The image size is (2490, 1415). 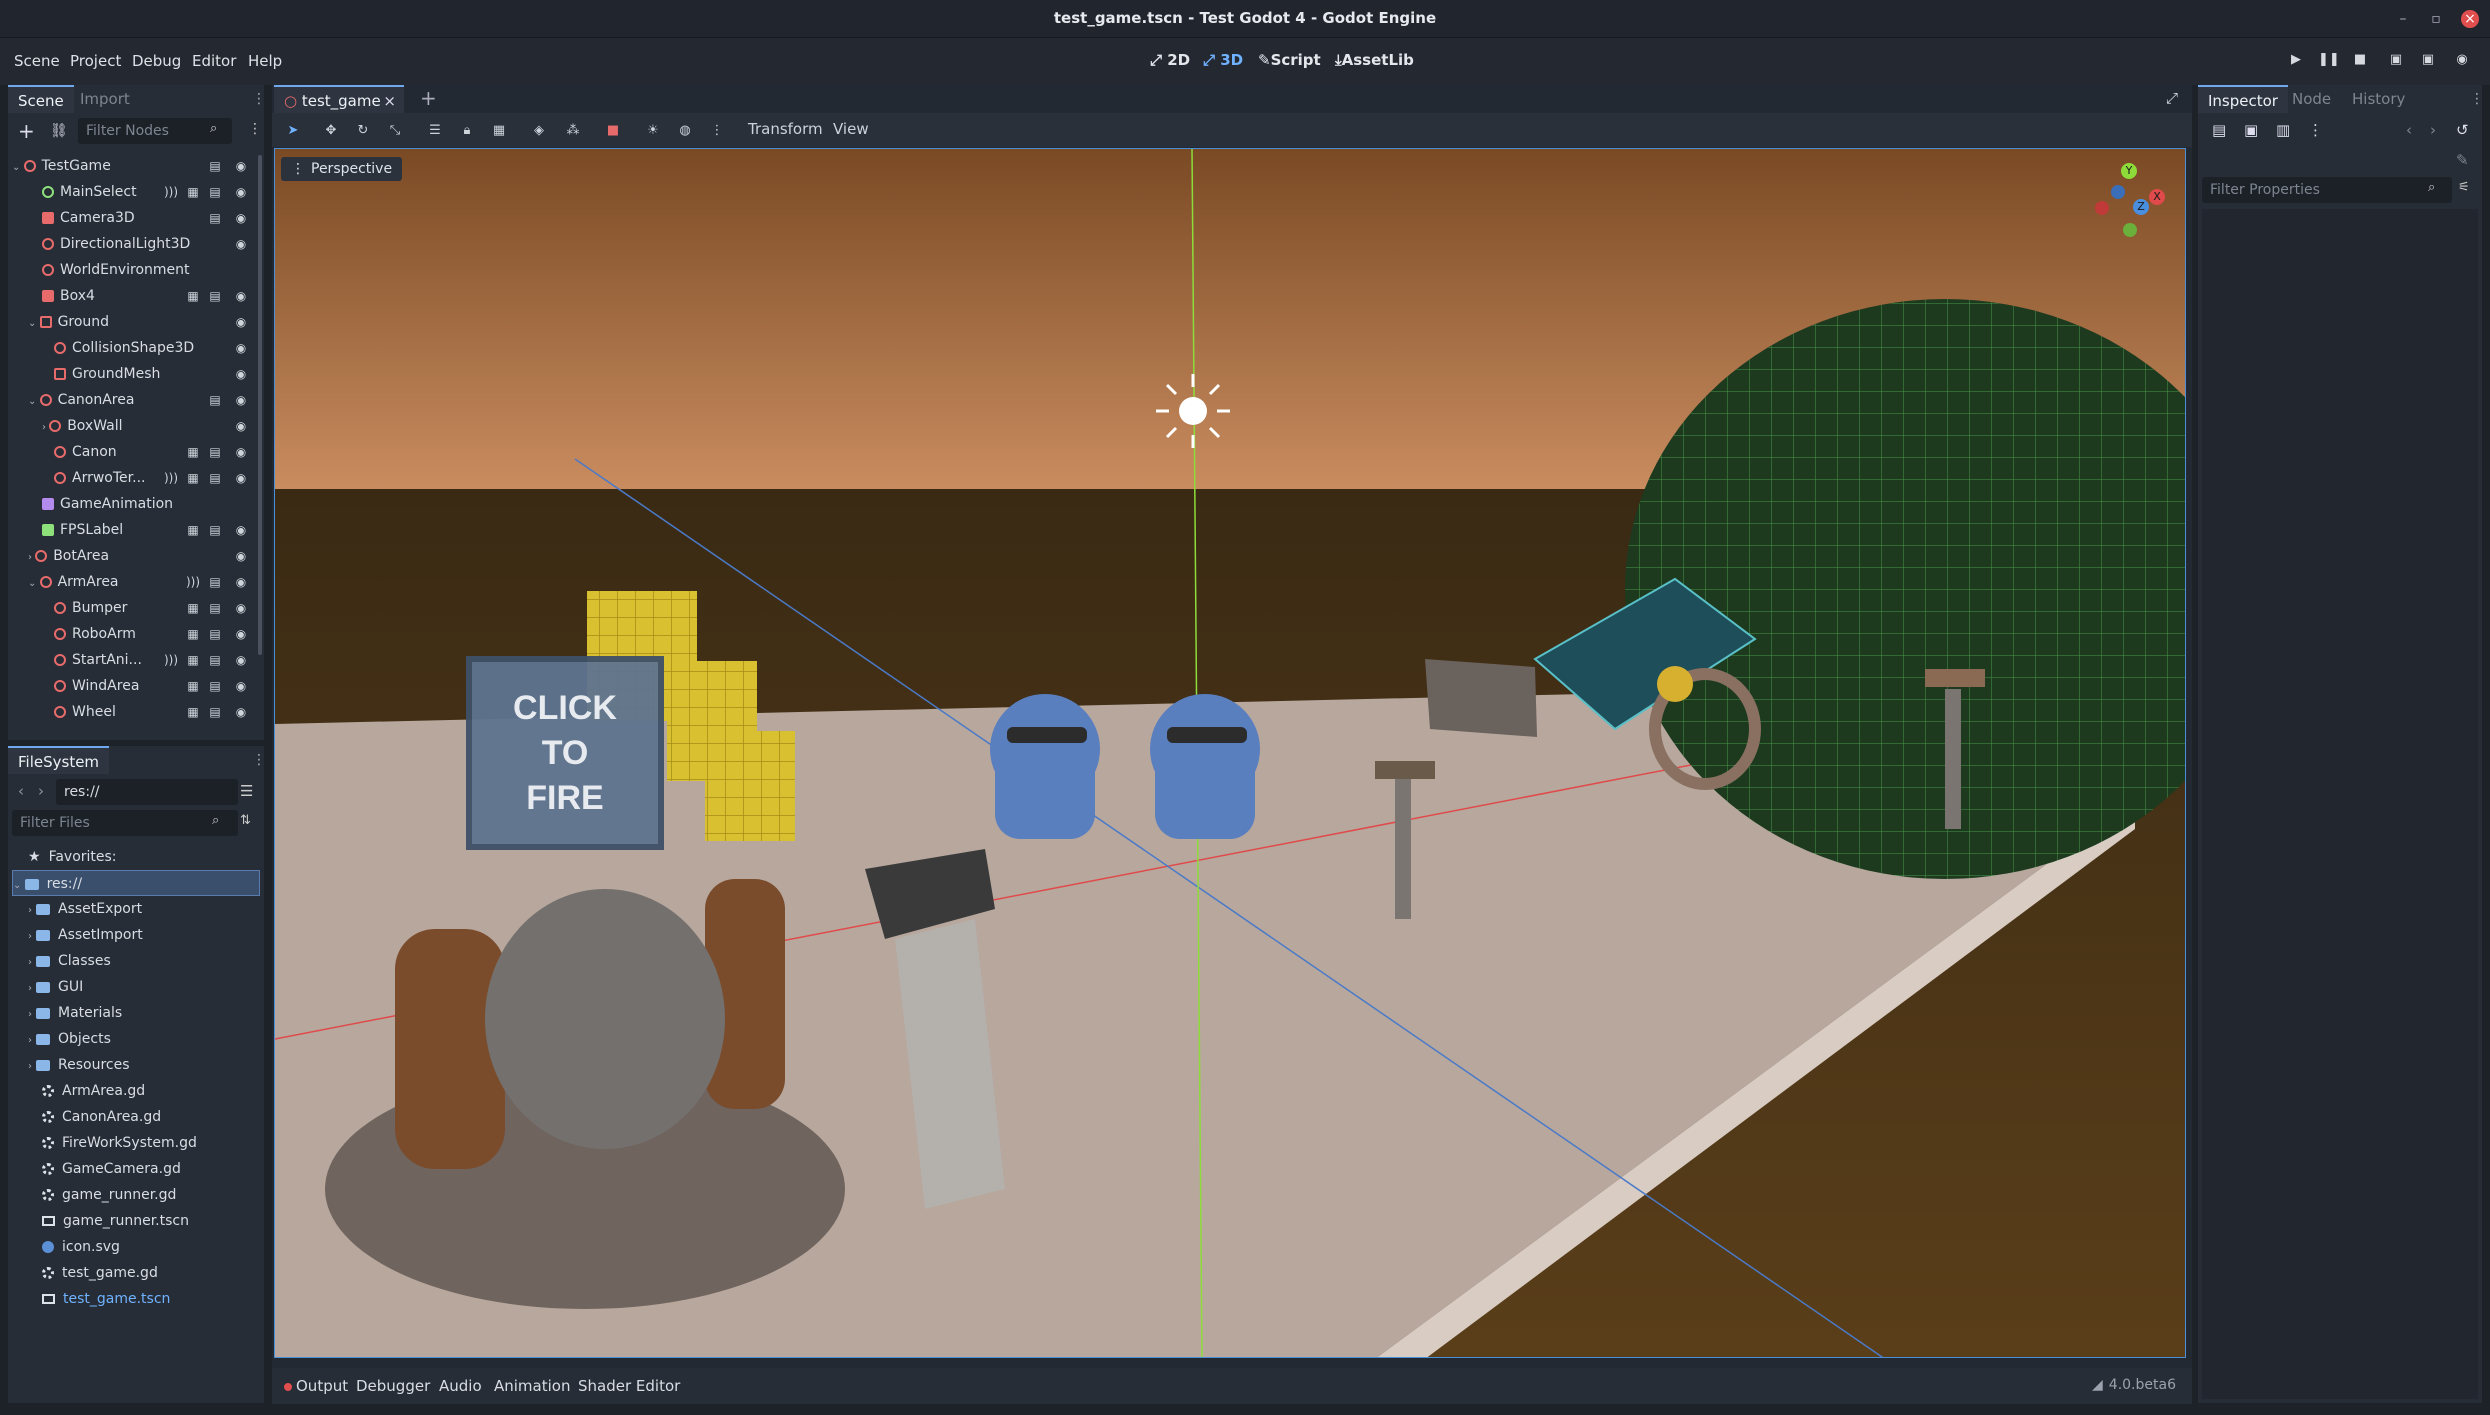 I want to click on fs-item: FireWorkSystem.gd, so click(x=153, y=1143).